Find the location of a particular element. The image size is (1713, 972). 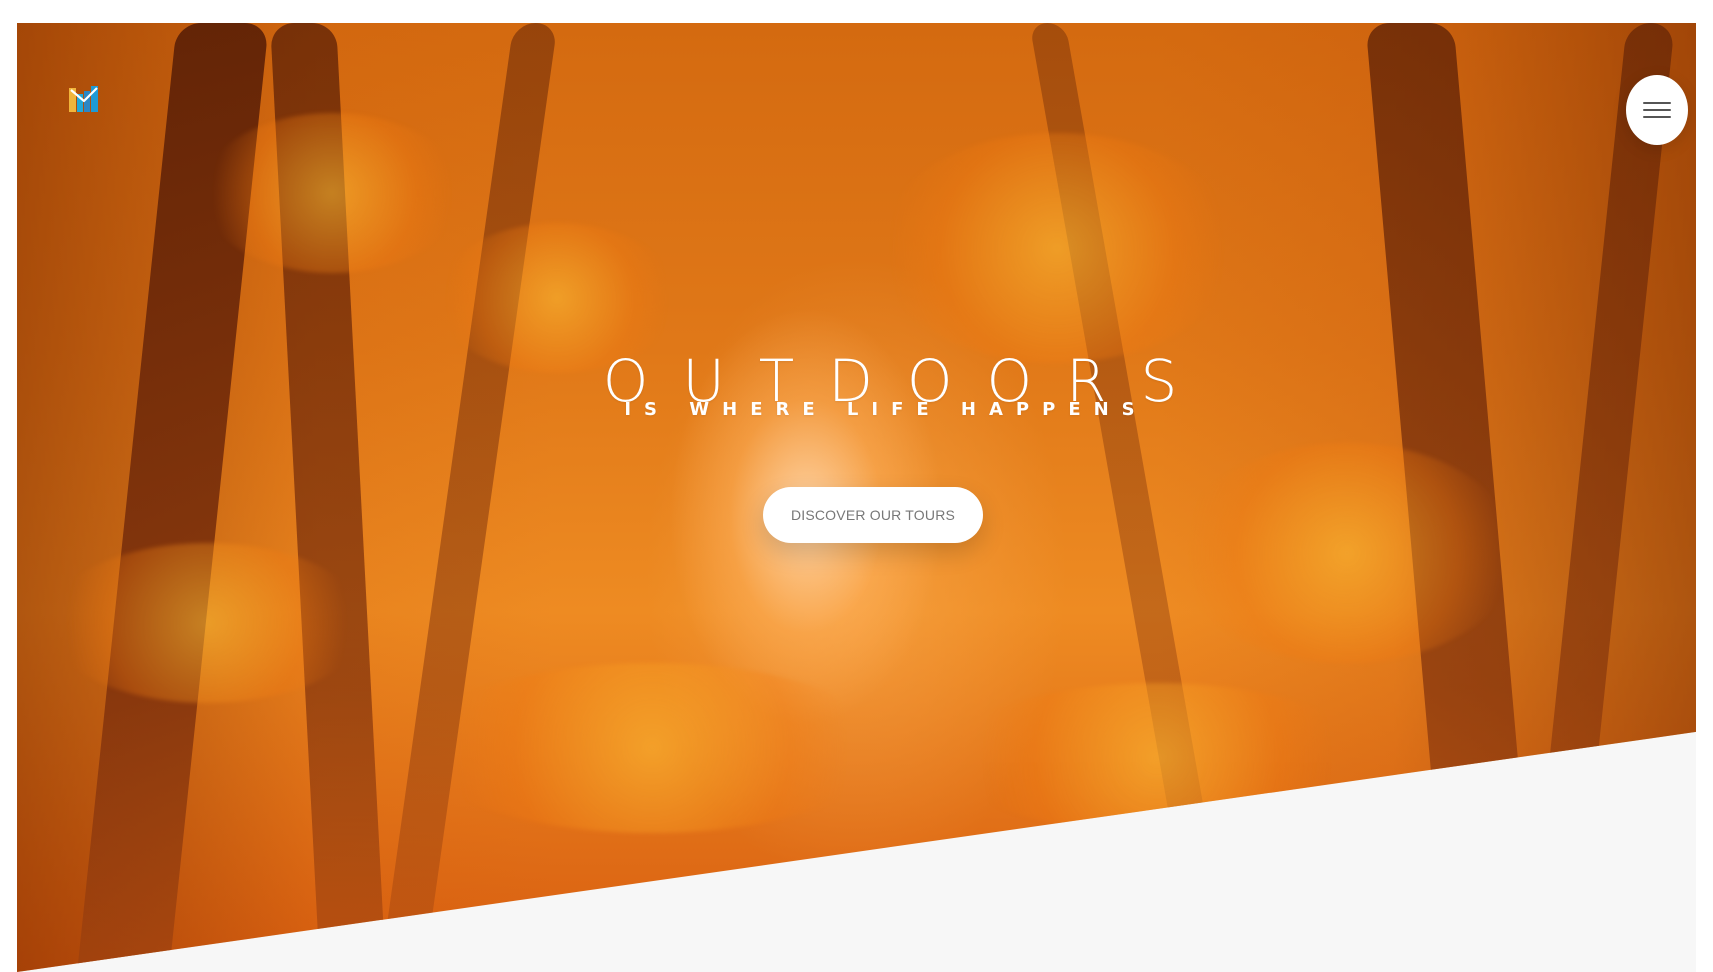

logo-icon is located at coordinates (83, 99).